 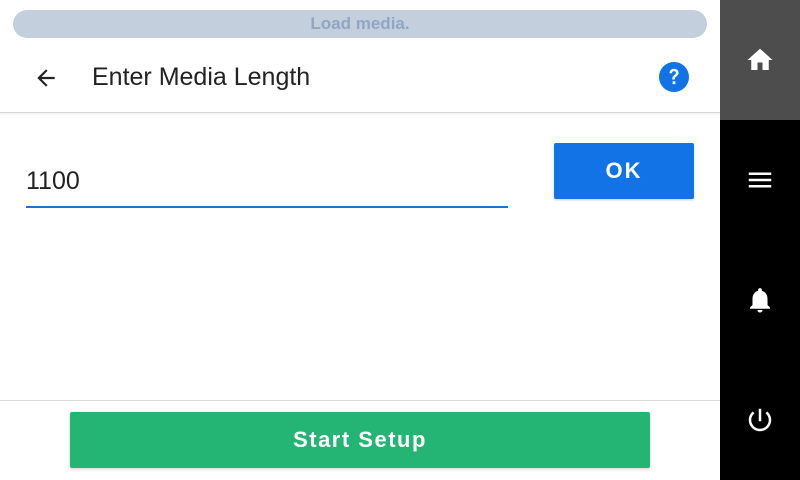 I want to click on header-bar: Enter Media Length, so click(x=360, y=76).